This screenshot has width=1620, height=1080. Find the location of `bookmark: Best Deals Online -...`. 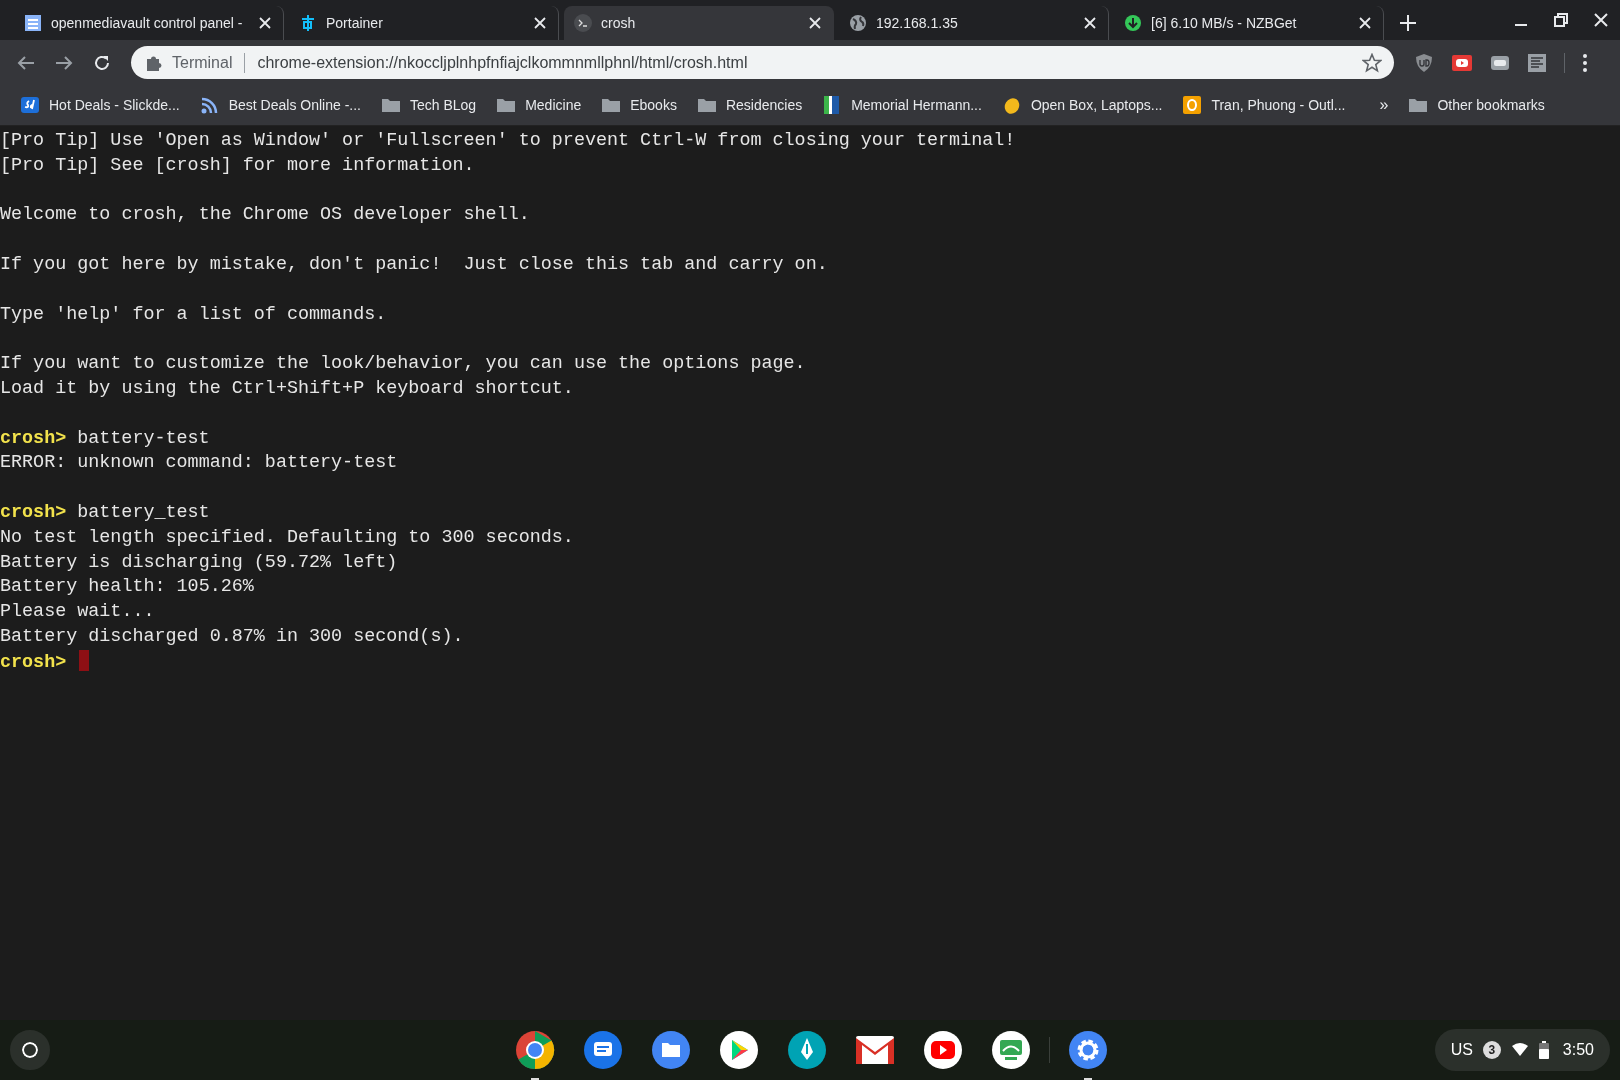

bookmark: Best Deals Online -... is located at coordinates (280, 105).